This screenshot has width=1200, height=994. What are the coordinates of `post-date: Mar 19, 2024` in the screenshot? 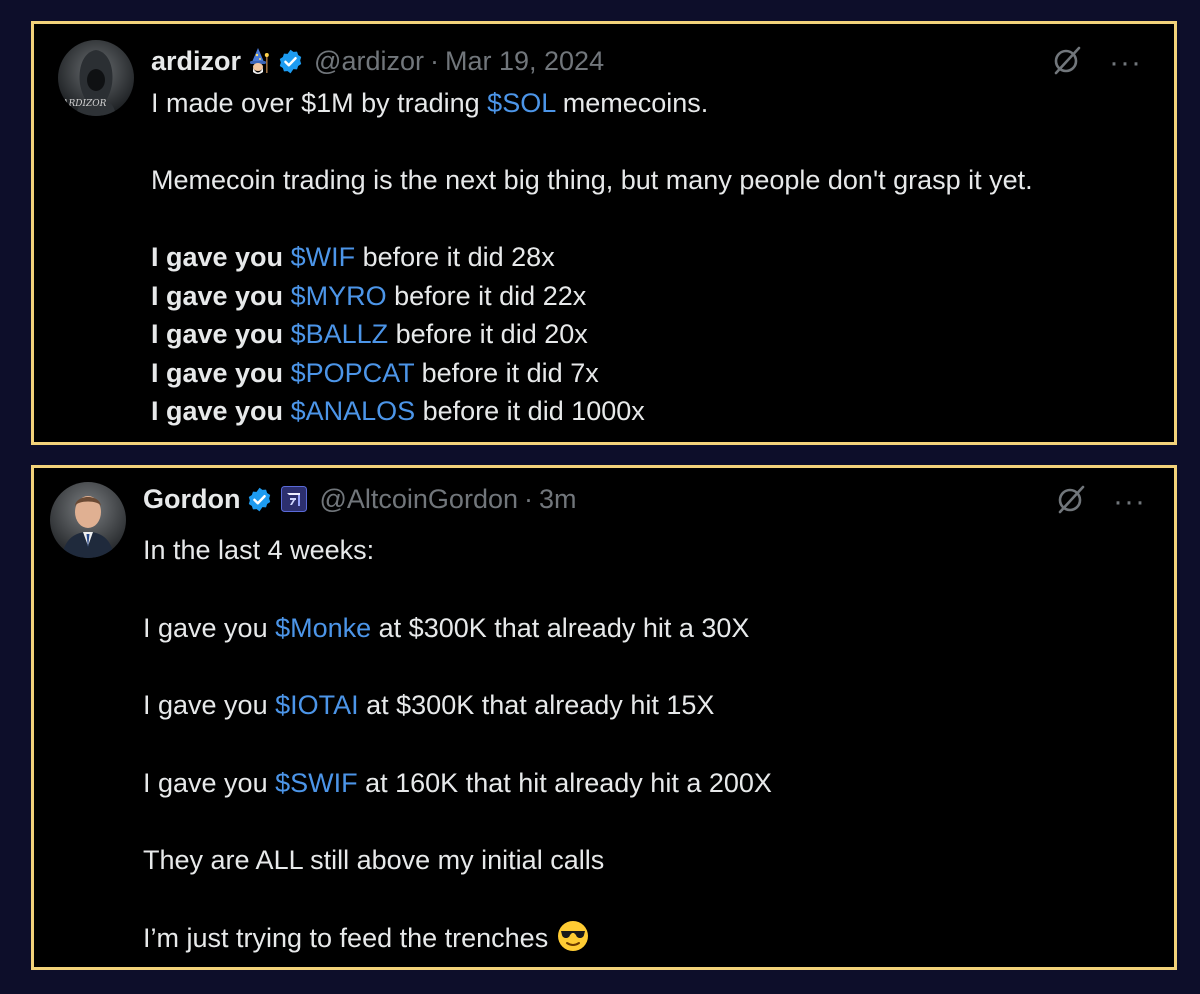 It's located at (524, 61).